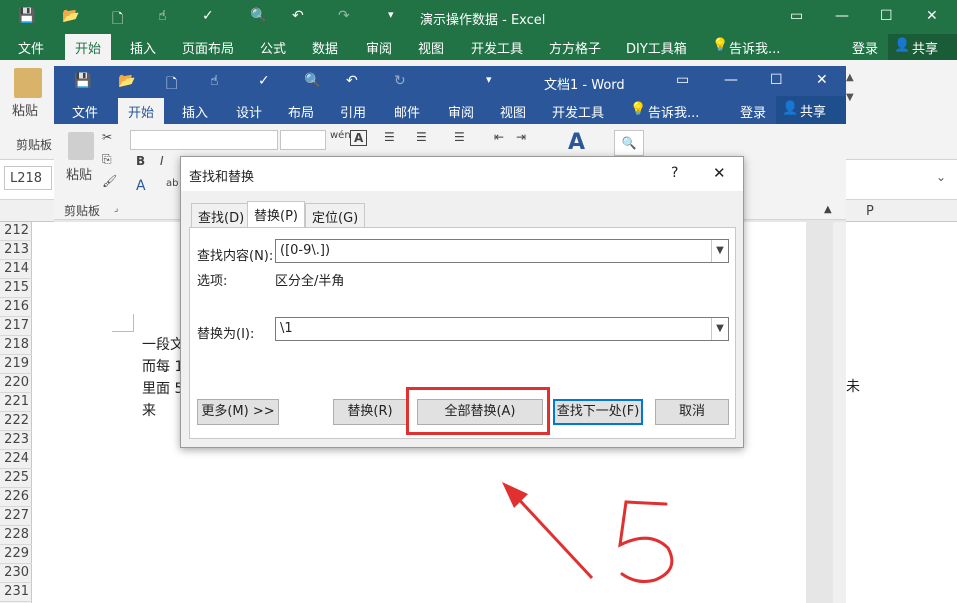 This screenshot has width=957, height=603. I want to click on annotation-overlay, so click(588, 532).